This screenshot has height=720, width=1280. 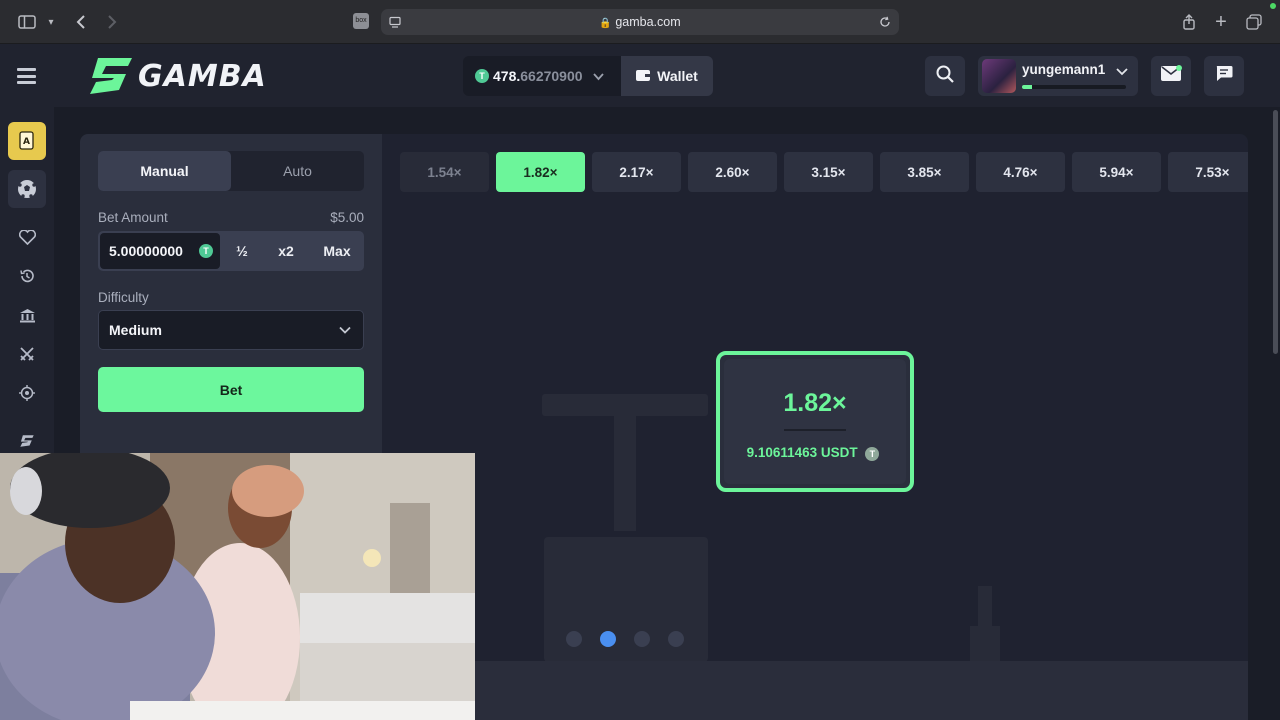 I want to click on multiplier-chip: 7.53×, so click(x=1208, y=172).